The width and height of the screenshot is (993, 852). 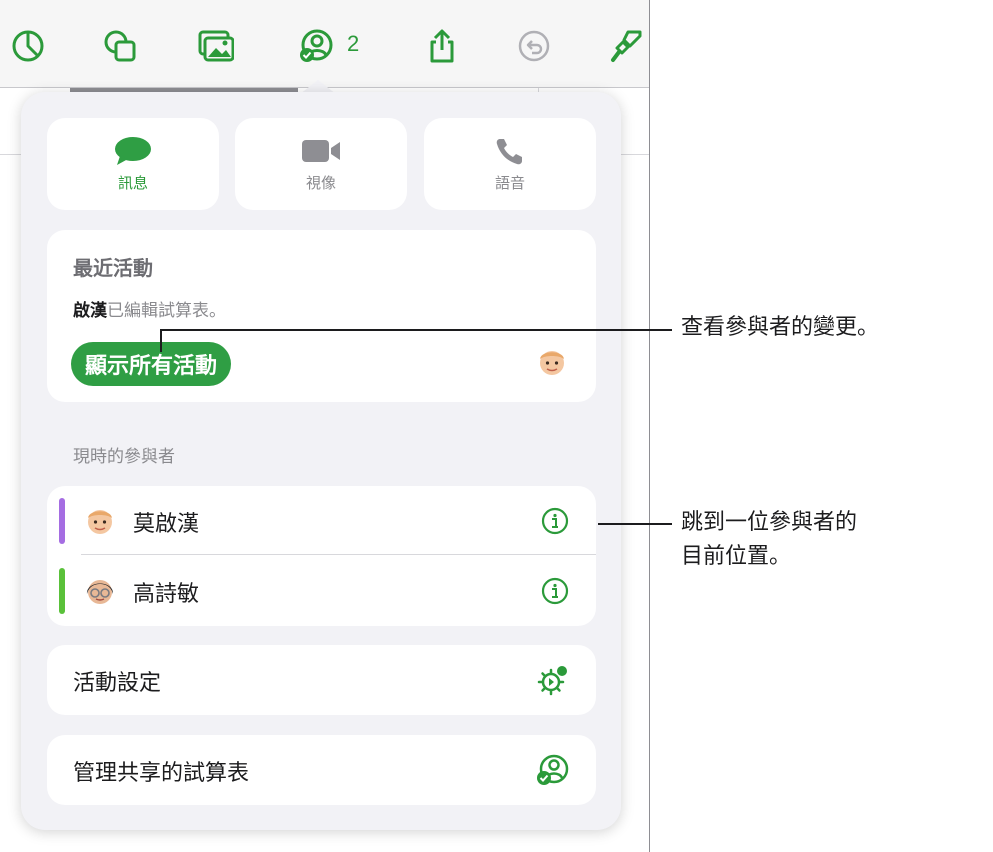 I want to click on video-label: 視像, so click(x=320, y=182).